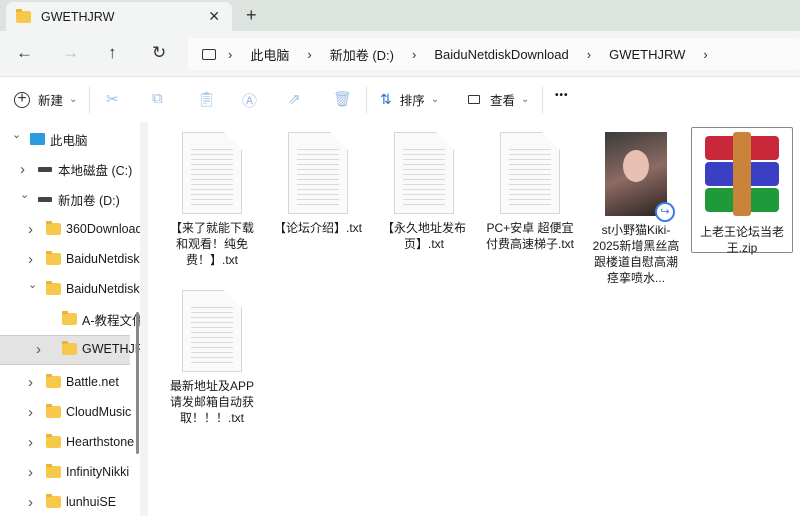  What do you see at coordinates (24, 53) in the screenshot?
I see `back-button: ←` at bounding box center [24, 53].